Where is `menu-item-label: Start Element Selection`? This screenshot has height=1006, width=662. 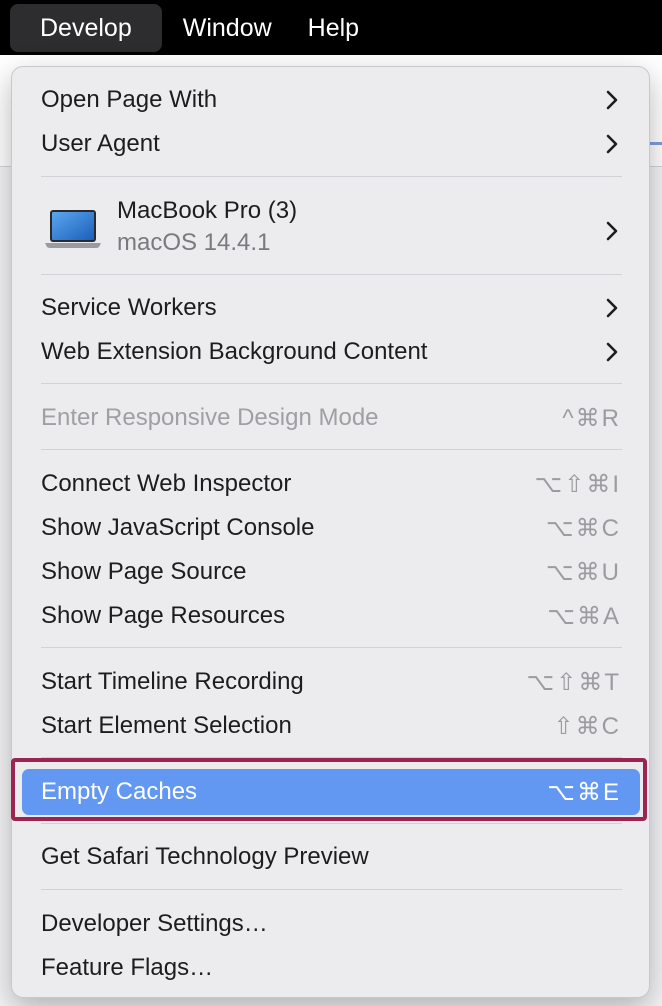
menu-item-label: Start Element Selection is located at coordinates (166, 725).